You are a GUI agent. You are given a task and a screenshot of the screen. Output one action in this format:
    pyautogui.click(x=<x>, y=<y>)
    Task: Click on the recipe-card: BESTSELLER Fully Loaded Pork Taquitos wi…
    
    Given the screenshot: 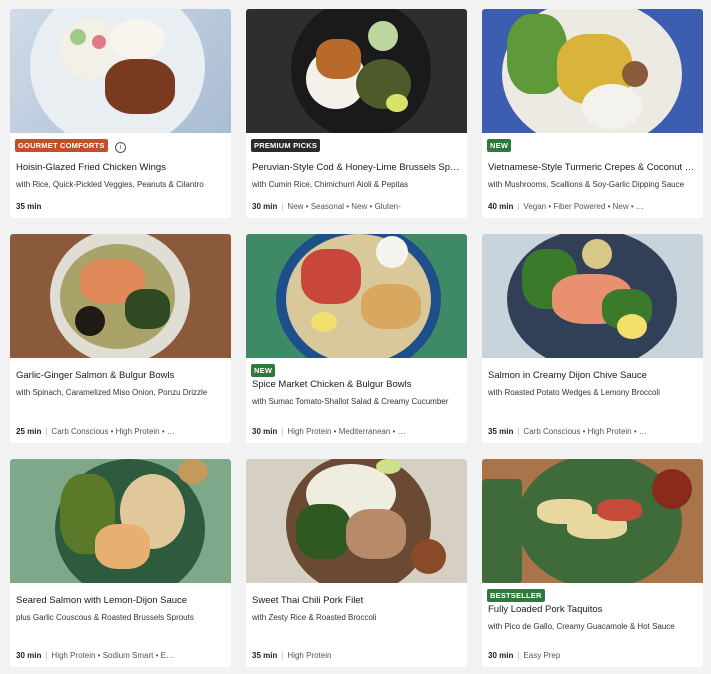 What is the action you would take?
    pyautogui.click(x=592, y=563)
    